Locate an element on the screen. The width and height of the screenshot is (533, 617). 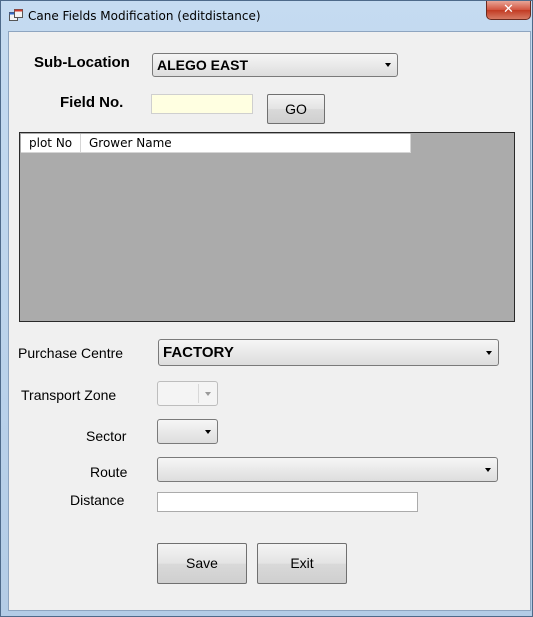
sector-label: Sector is located at coordinates (106, 436).